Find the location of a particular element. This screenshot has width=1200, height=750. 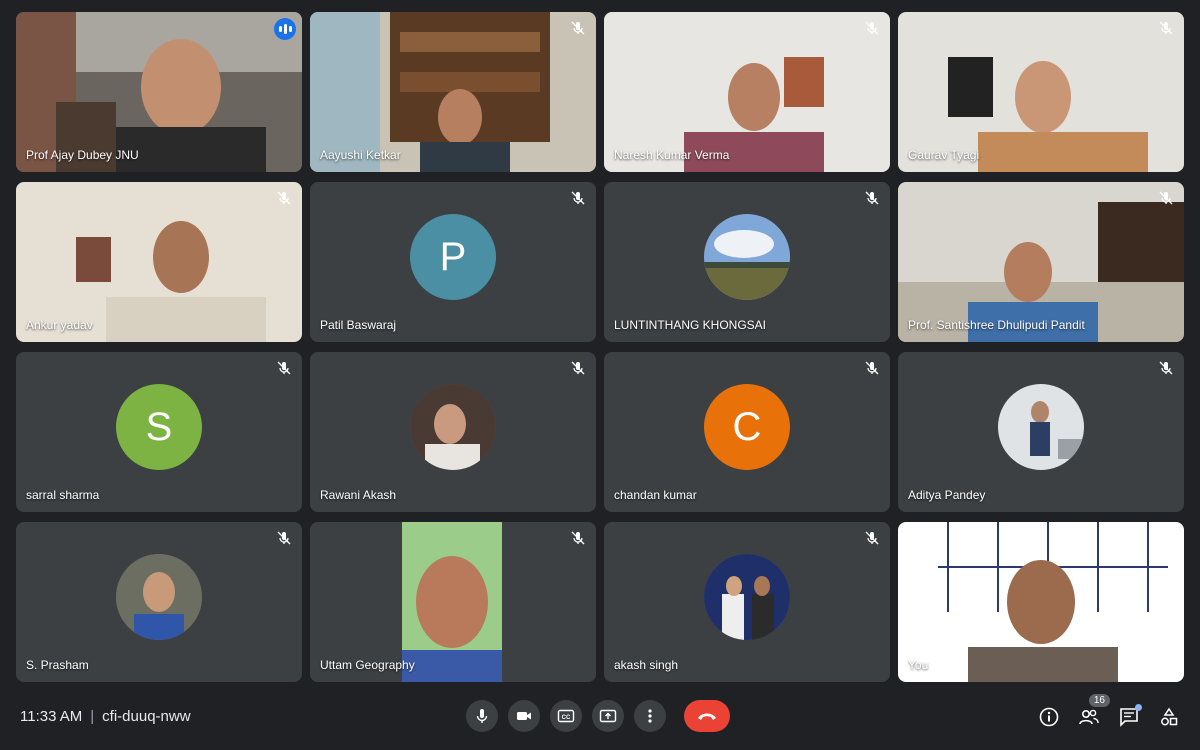

chat-button is located at coordinates (1130, 716).